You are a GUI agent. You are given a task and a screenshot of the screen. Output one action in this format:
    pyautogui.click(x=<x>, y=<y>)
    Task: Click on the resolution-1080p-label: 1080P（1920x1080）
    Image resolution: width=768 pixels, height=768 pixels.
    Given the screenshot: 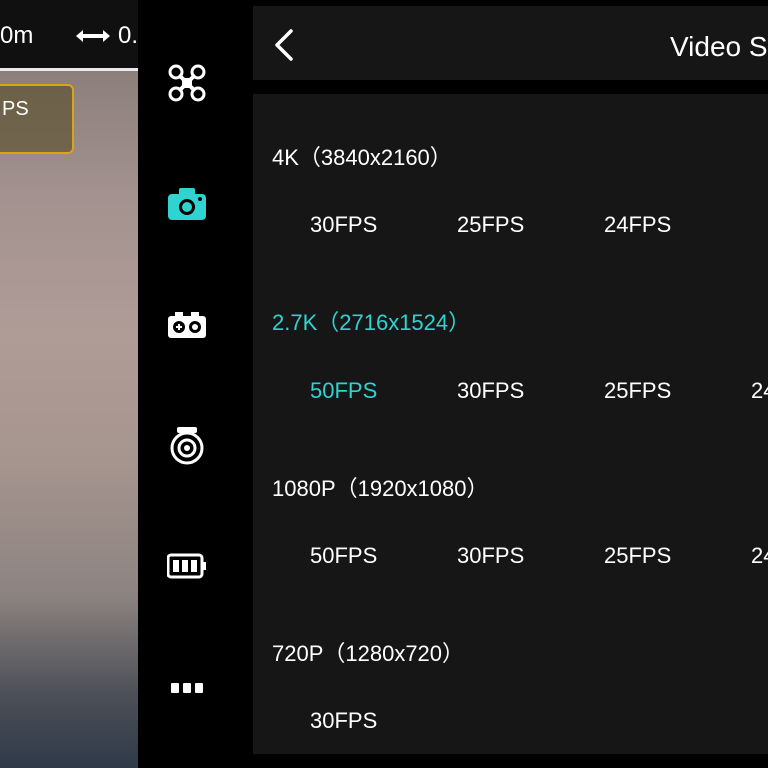 What is the action you would take?
    pyautogui.click(x=380, y=488)
    